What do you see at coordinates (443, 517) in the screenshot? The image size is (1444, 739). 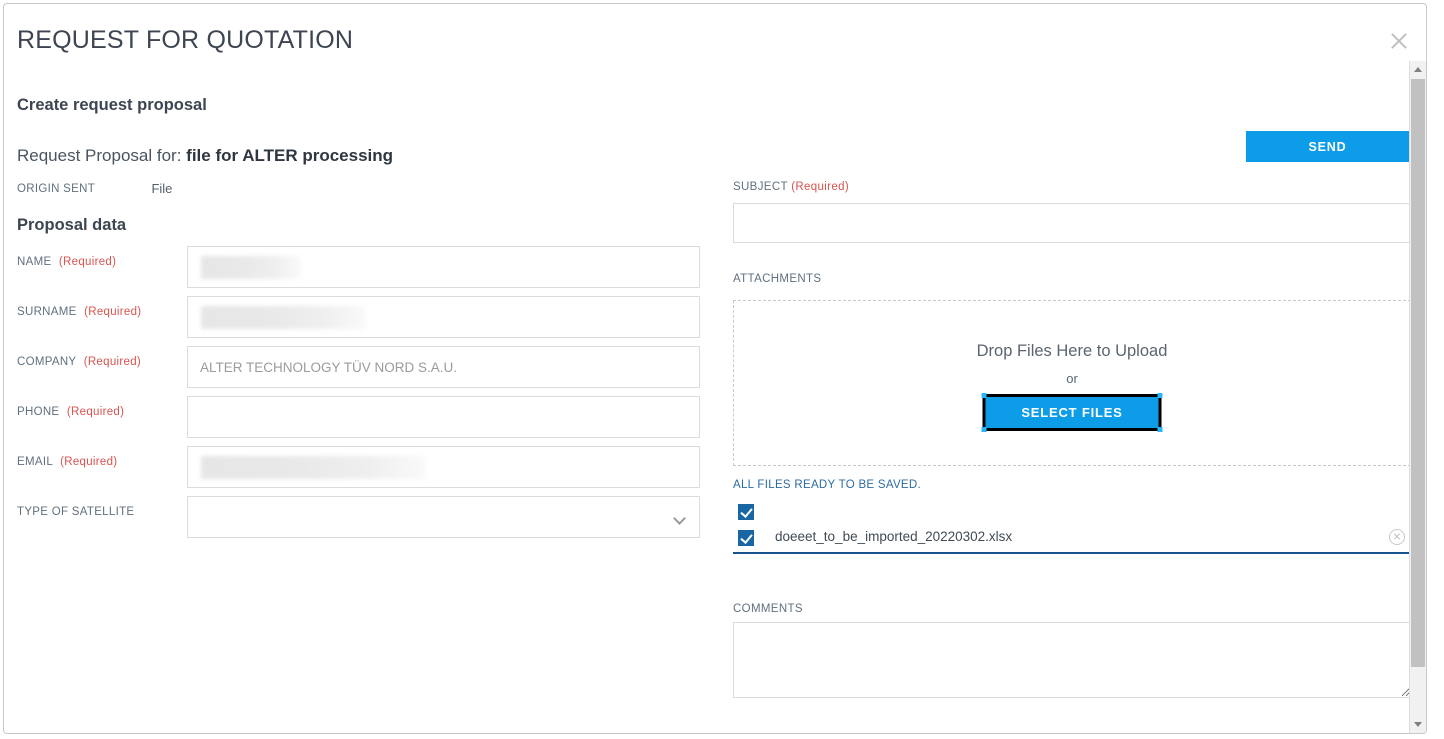 I see `type-of-satellite-select` at bounding box center [443, 517].